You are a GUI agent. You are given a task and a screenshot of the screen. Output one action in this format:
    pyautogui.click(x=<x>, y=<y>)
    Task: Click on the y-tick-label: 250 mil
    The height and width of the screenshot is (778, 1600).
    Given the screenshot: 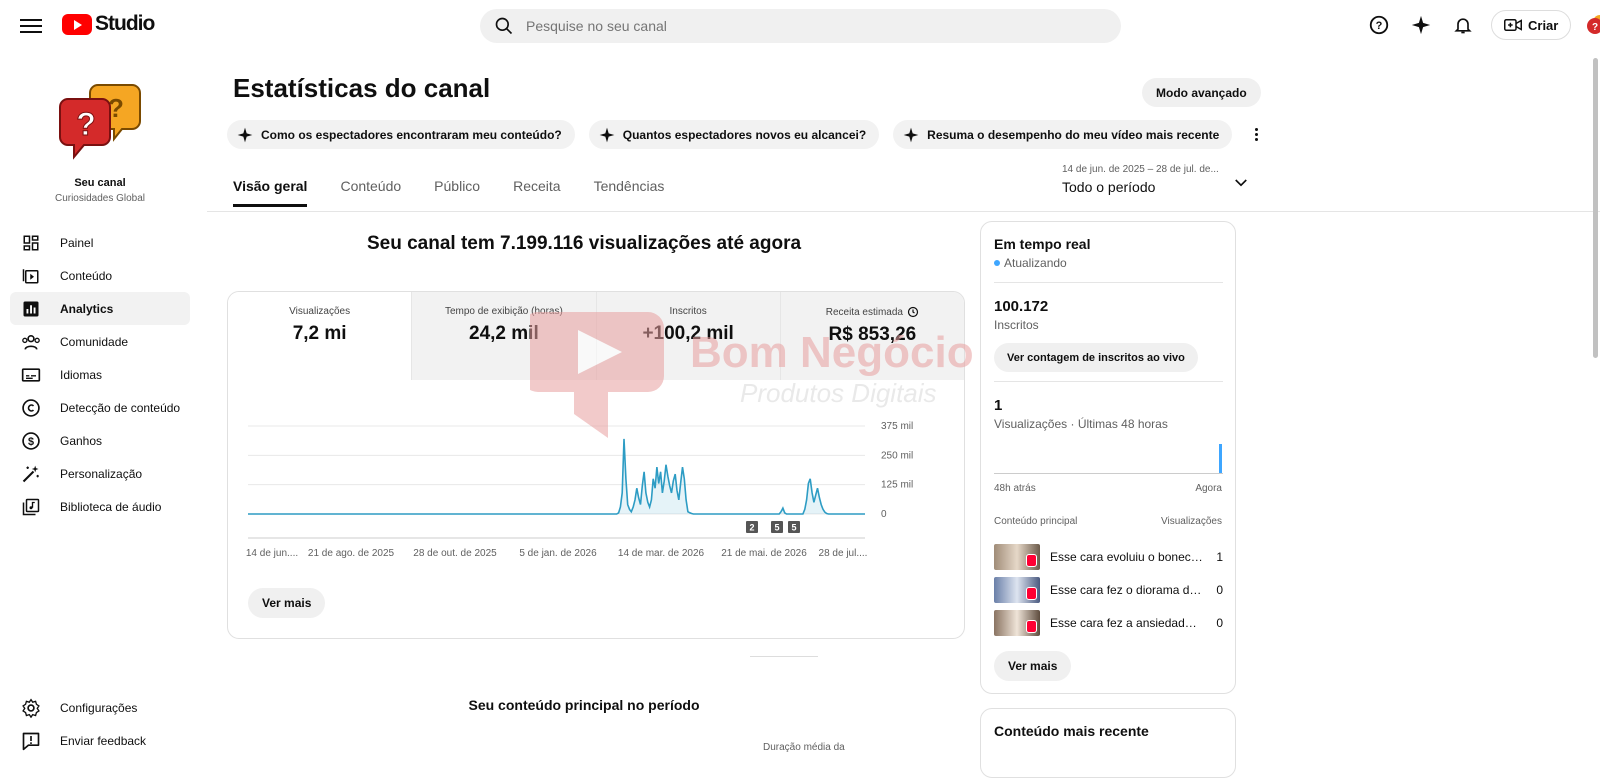 What is the action you would take?
    pyautogui.click(x=897, y=455)
    